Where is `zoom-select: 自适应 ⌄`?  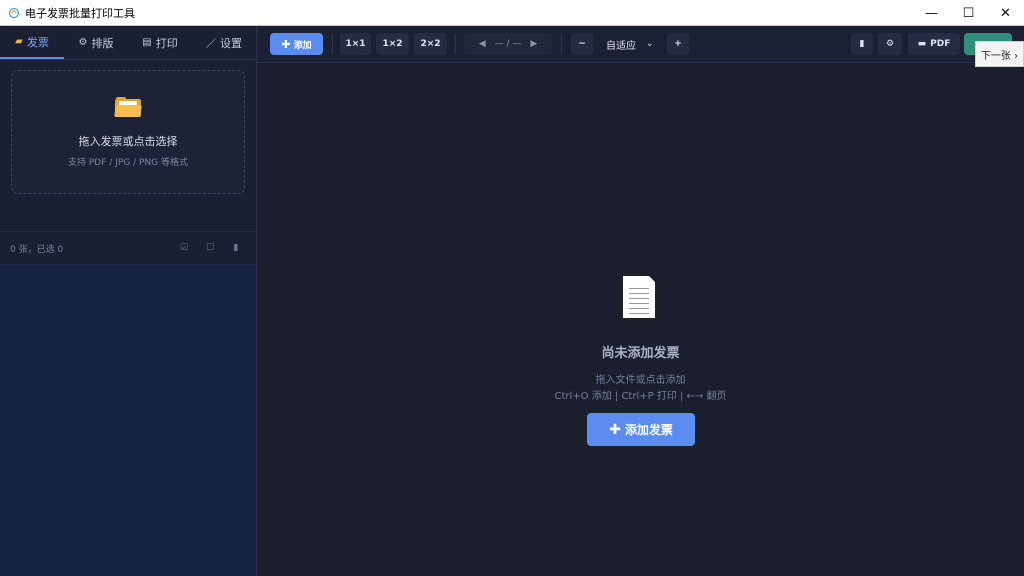
zoom-select: 自适应 ⌄ is located at coordinates (631, 44).